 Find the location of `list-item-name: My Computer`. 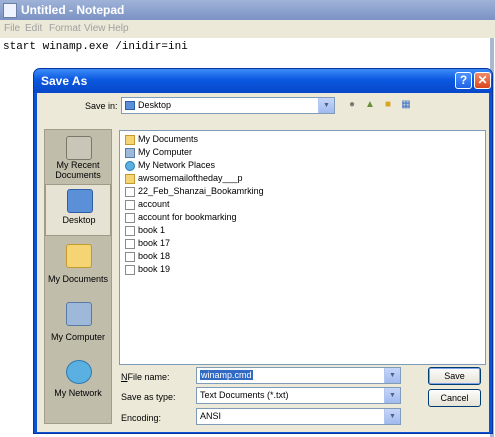

list-item-name: My Computer is located at coordinates (165, 152).